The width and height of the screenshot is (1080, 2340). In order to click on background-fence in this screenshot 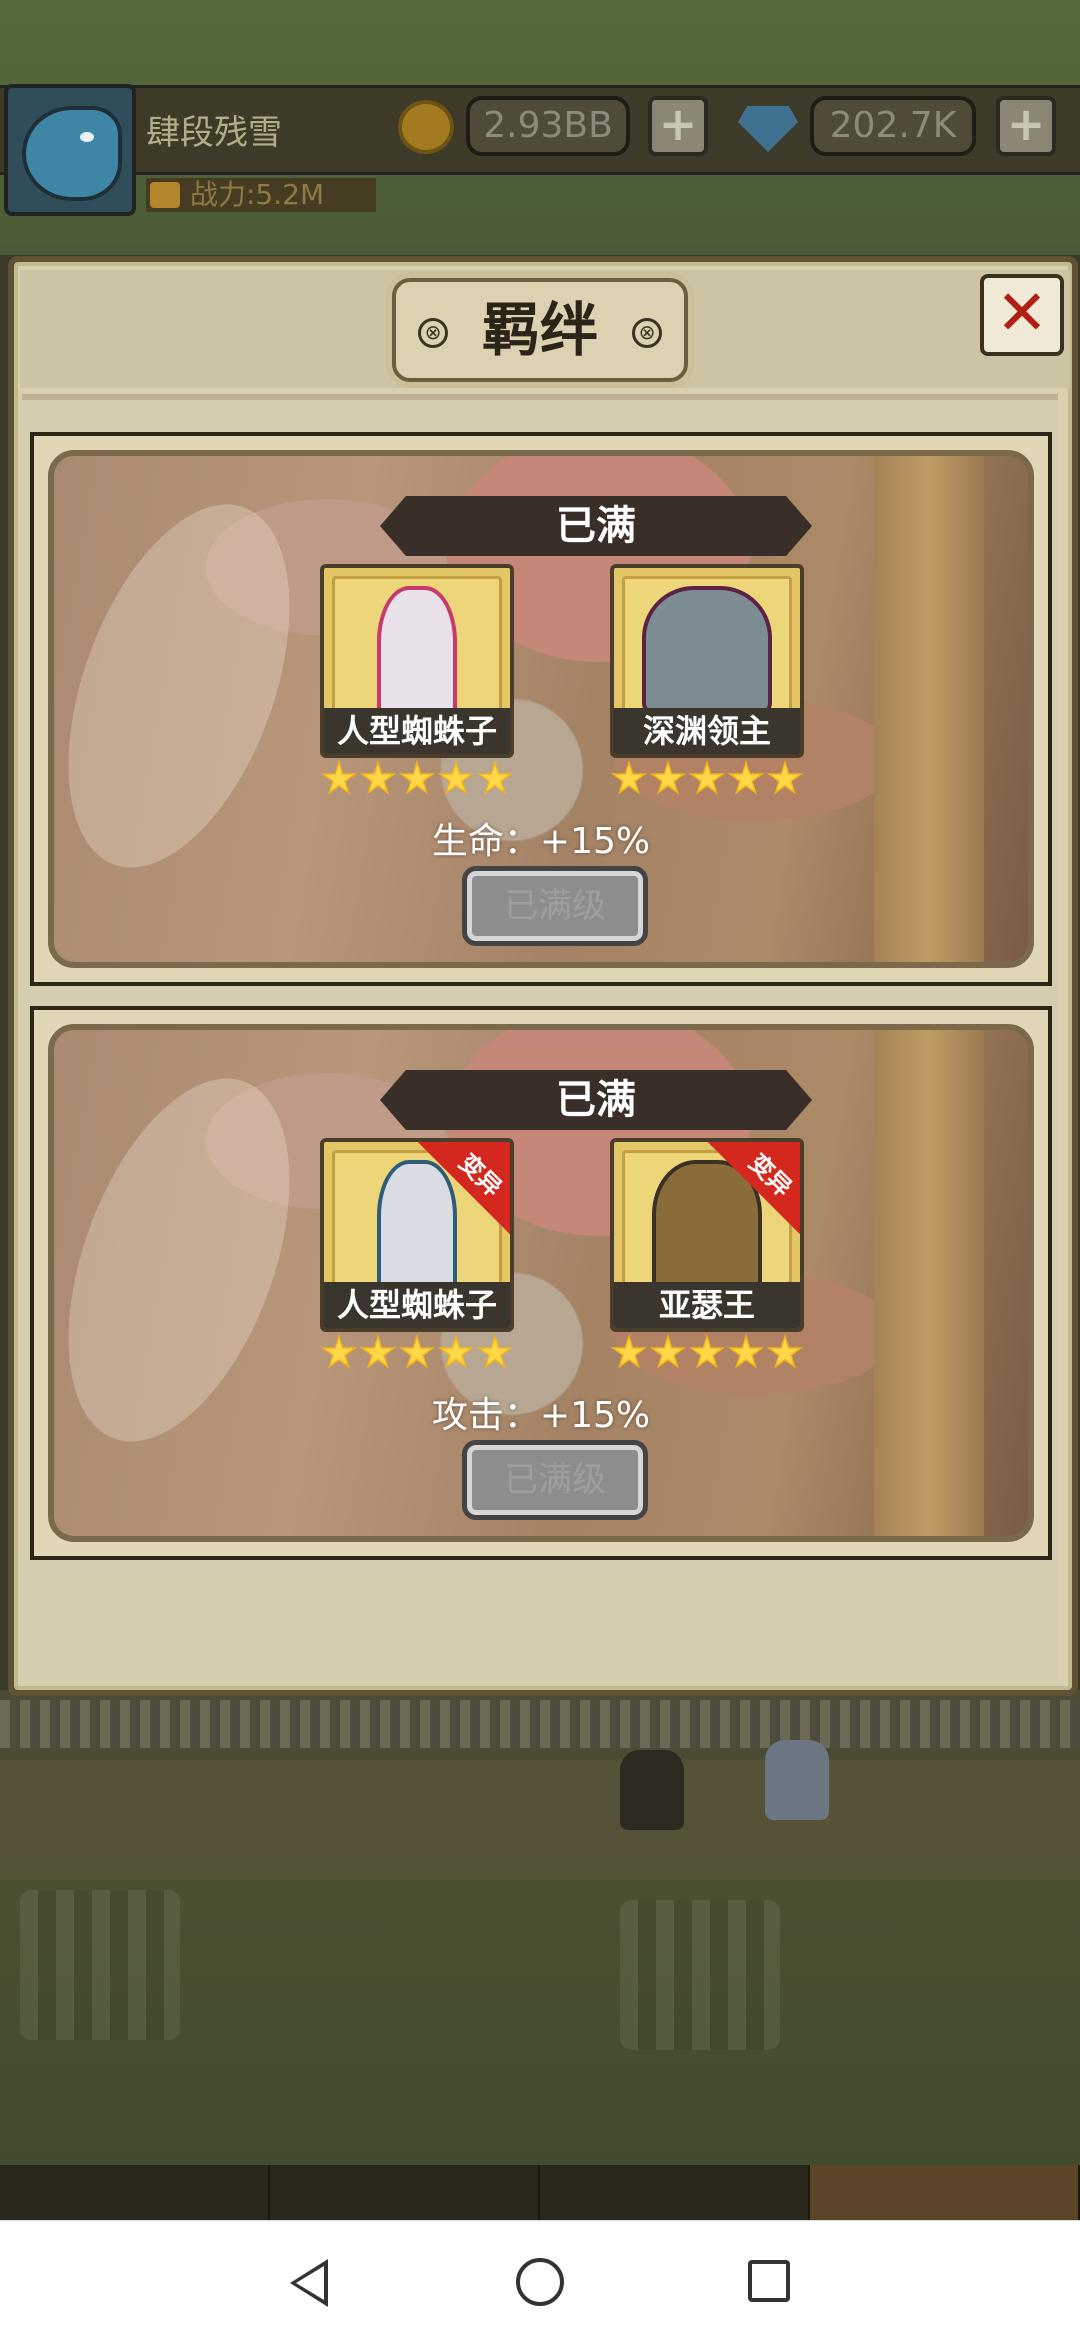, I will do `click(540, 1724)`.